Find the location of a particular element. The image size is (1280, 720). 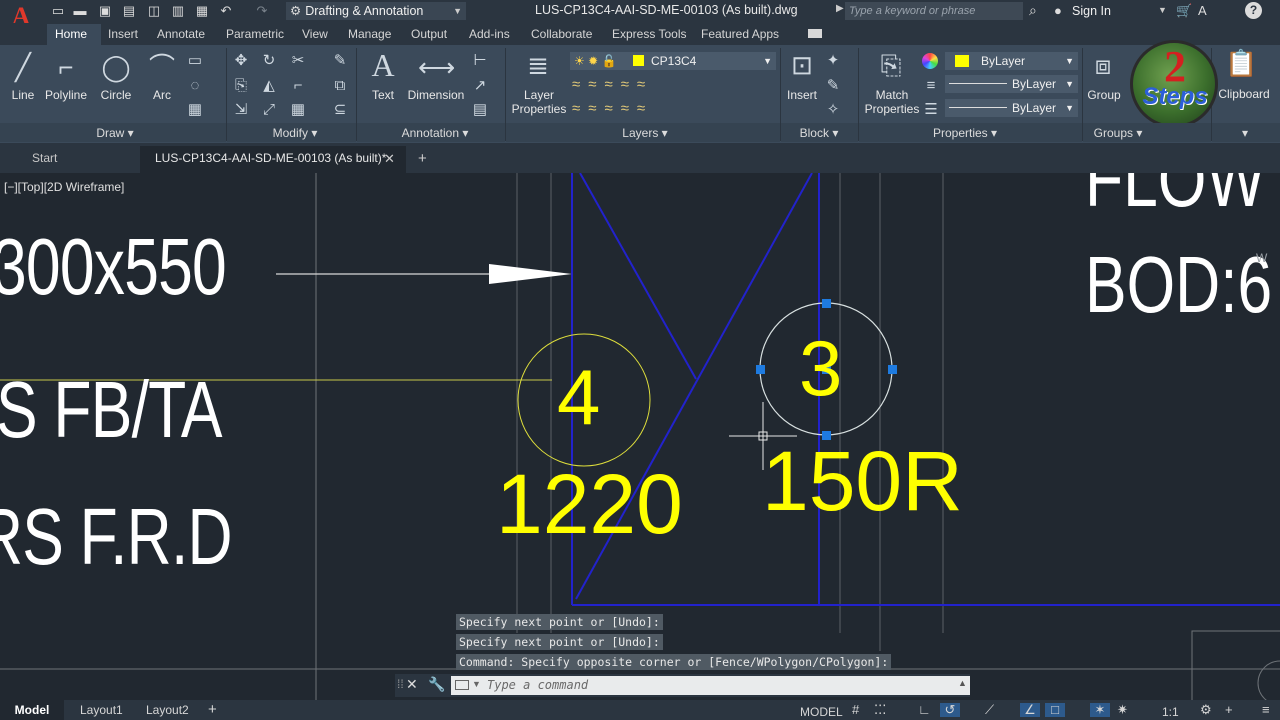

layer-properties-label-2: Properties is located at coordinates (539, 109).